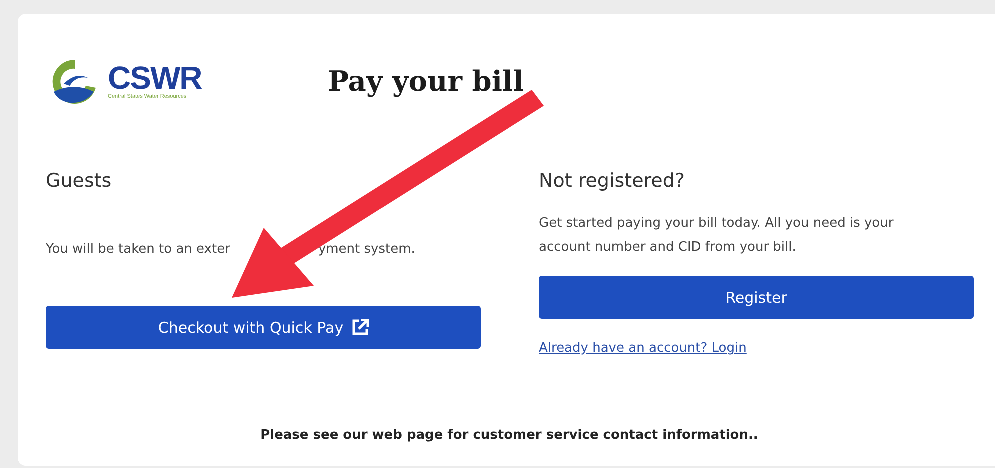  What do you see at coordinates (367, 249) in the screenshot?
I see `info-text: yment system.` at bounding box center [367, 249].